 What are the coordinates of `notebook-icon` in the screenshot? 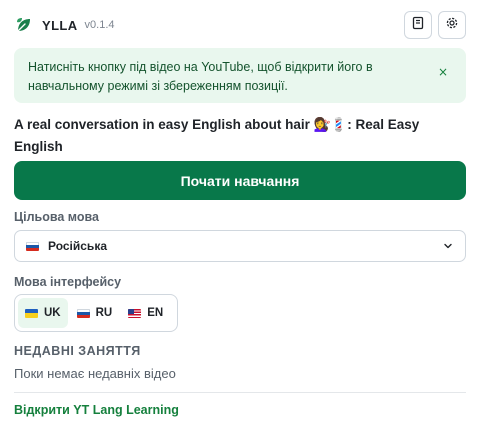 It's located at (418, 25).